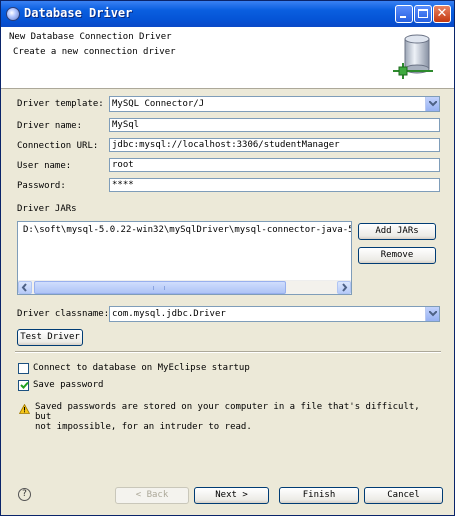 The image size is (457, 518). Describe the element at coordinates (158, 104) in the screenshot. I see `driver-template-value: MySQL Connector/J` at that location.